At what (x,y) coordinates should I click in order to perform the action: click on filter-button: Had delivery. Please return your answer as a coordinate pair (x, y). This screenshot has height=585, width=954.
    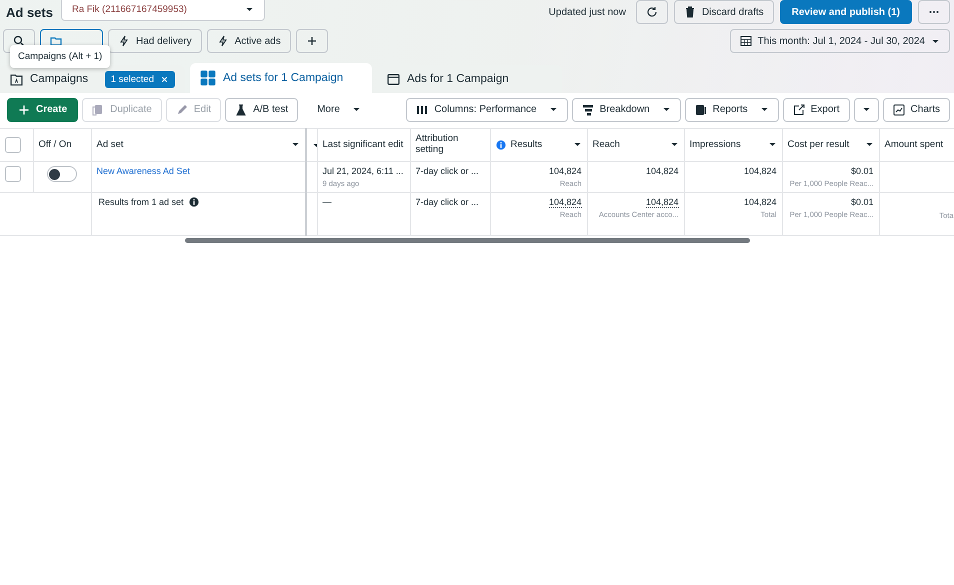
    Looking at the image, I should click on (155, 41).